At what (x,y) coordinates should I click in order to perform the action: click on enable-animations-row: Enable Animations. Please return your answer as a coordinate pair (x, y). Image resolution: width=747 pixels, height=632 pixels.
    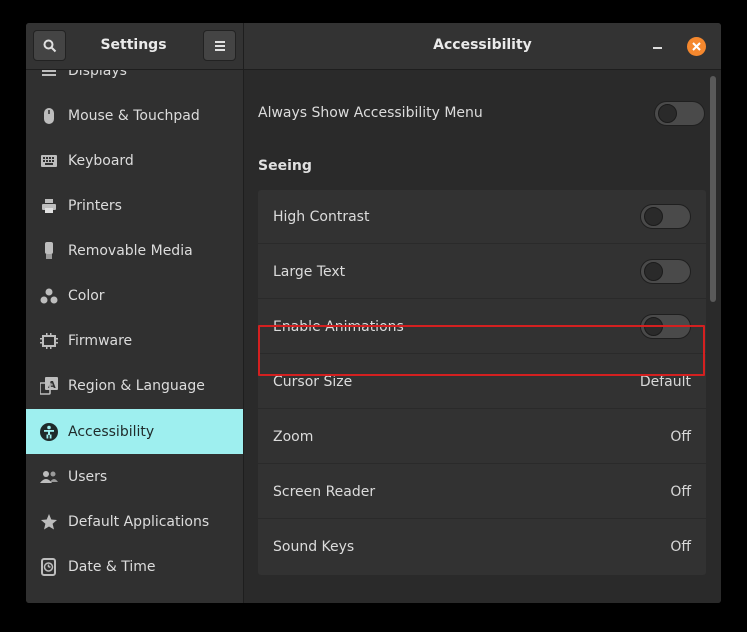
    Looking at the image, I should click on (482, 327).